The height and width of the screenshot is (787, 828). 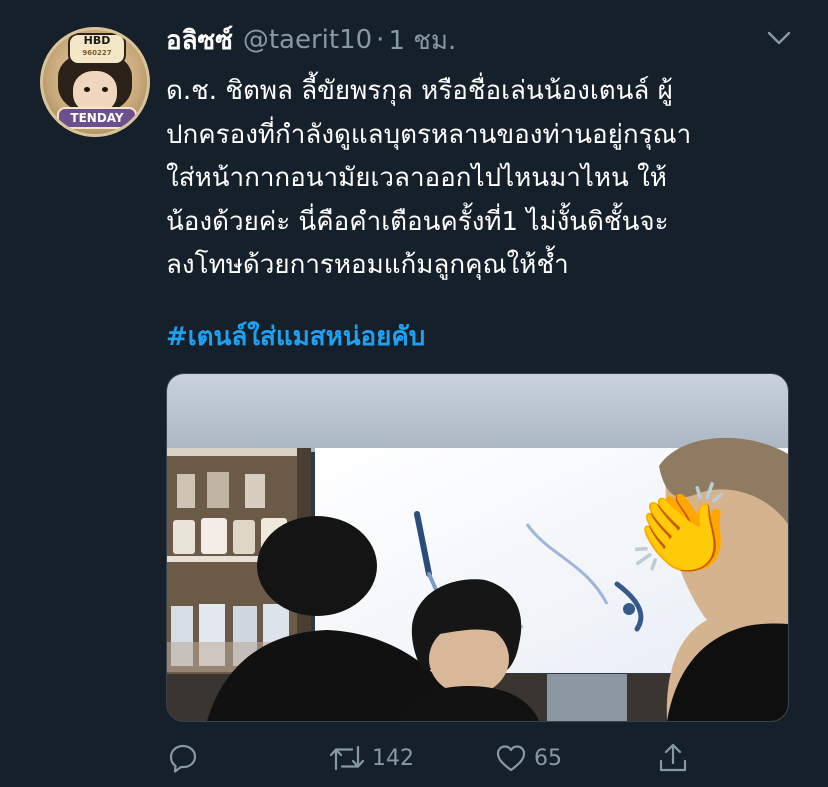 I want to click on avatar: HBD 960227 TENDAY, so click(x=95, y=82).